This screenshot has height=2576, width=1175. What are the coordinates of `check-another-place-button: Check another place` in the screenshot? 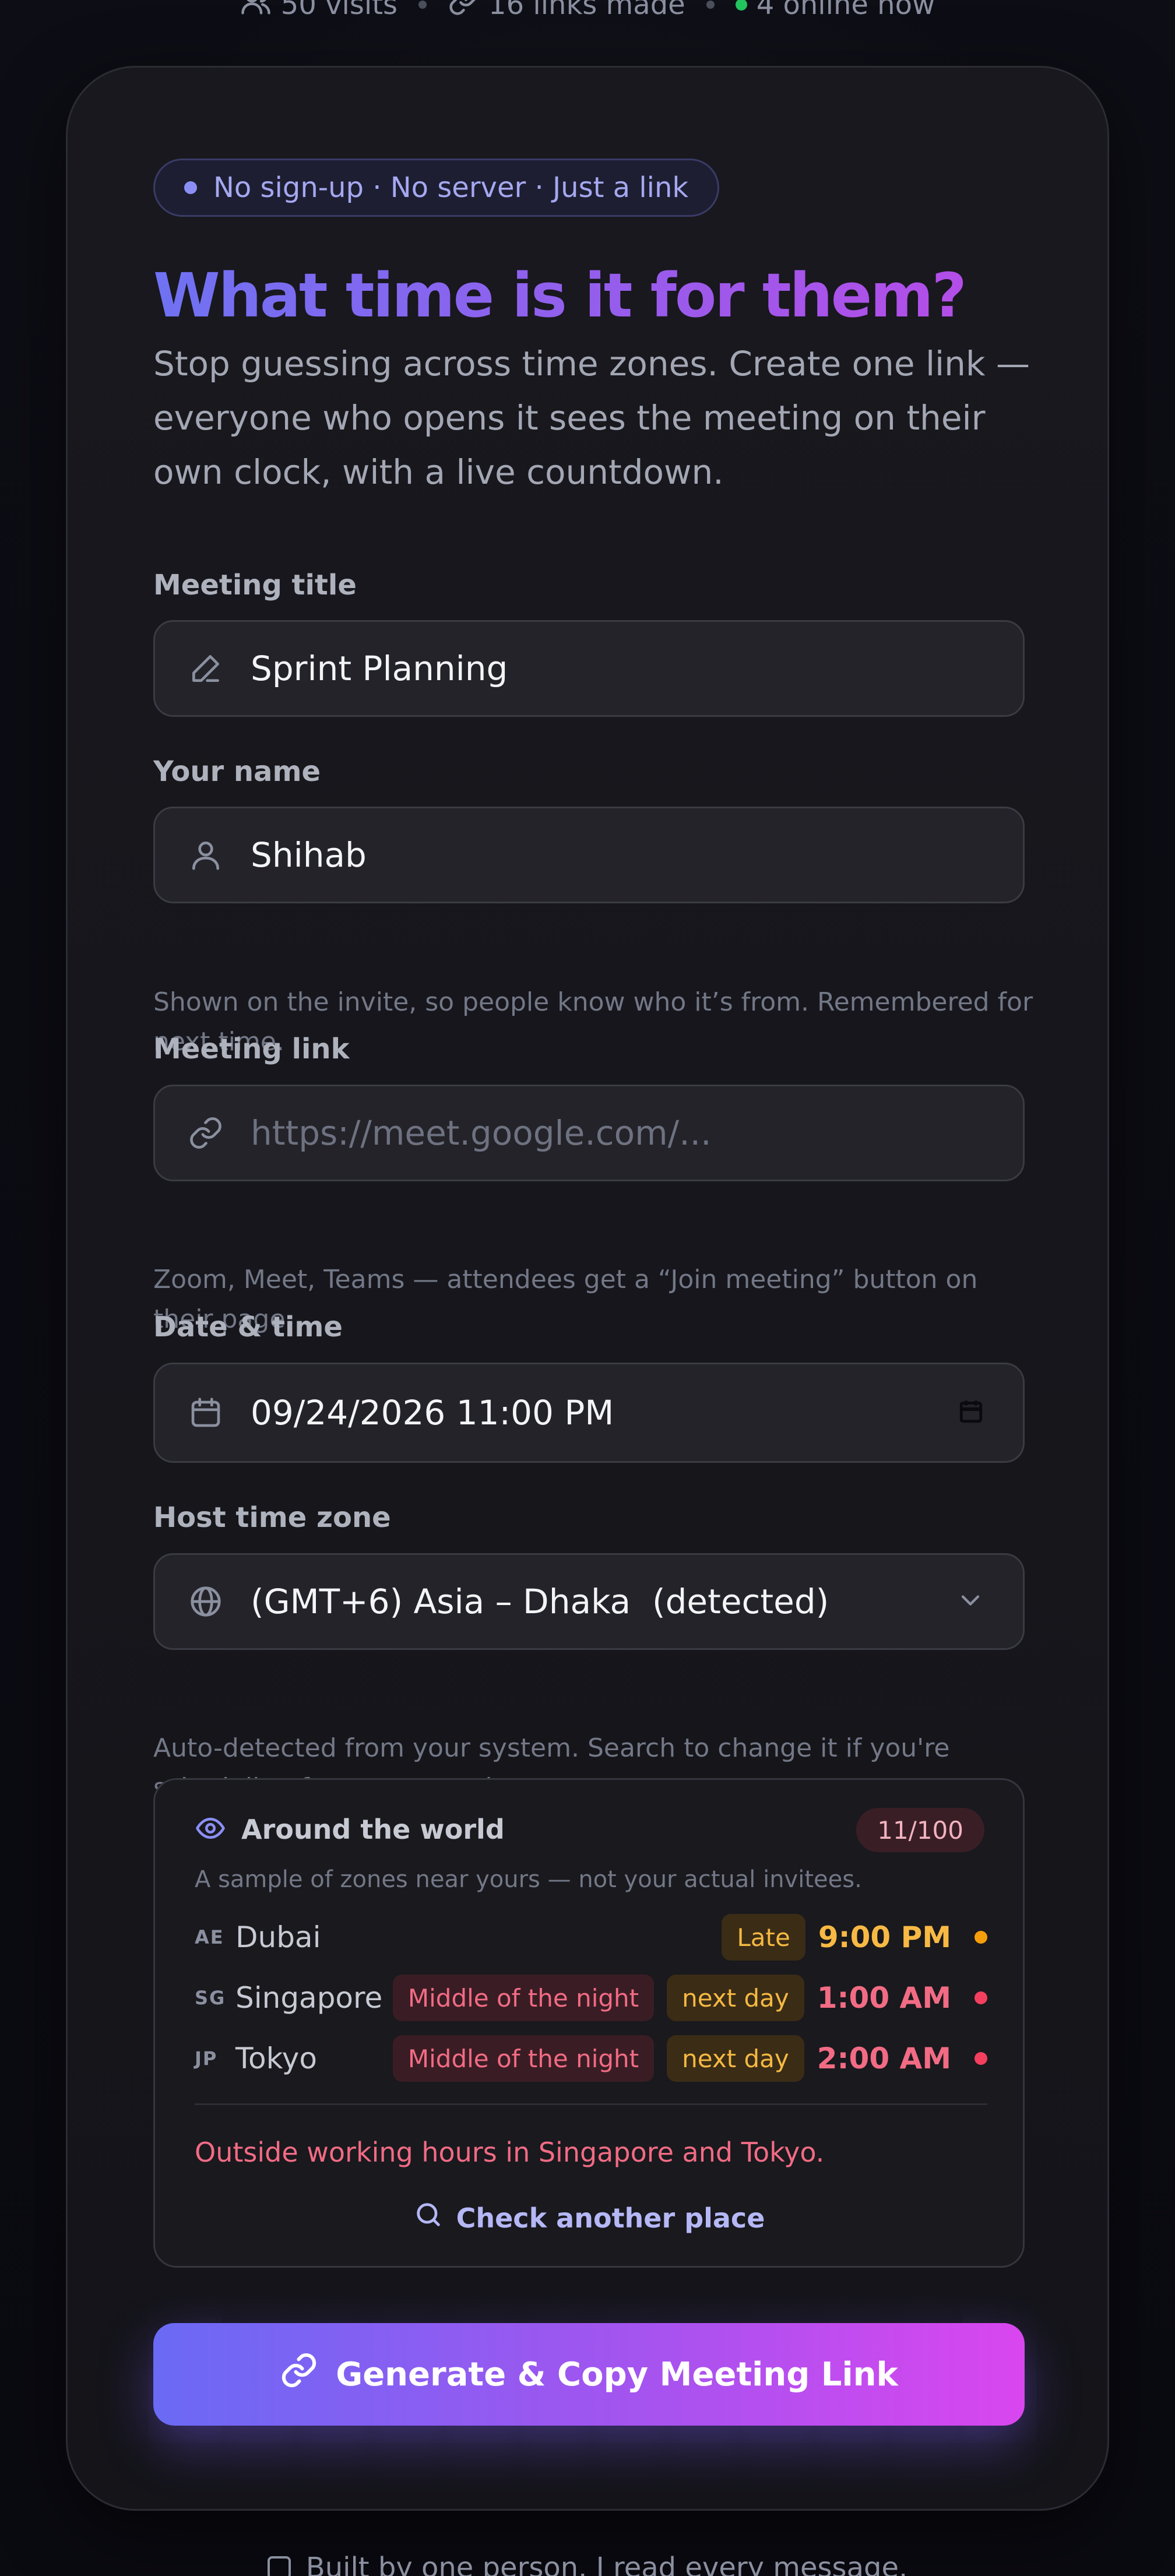 It's located at (589, 2218).